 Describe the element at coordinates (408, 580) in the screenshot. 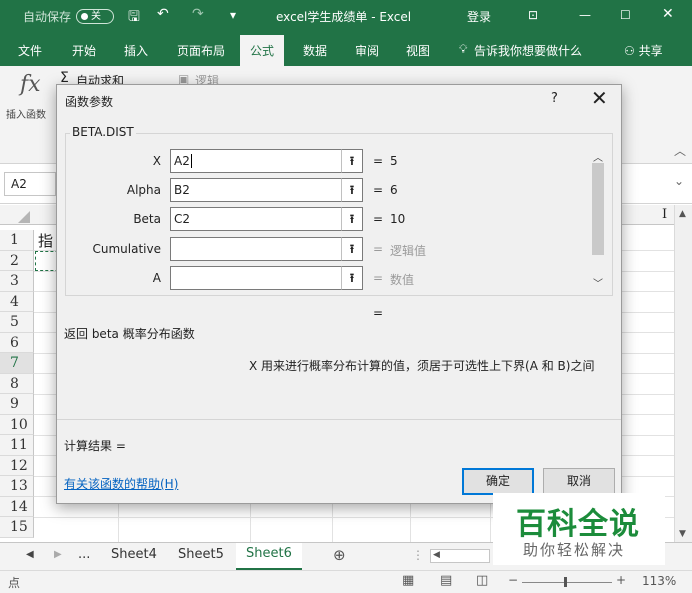

I see `normal-view-icon: ▦` at that location.